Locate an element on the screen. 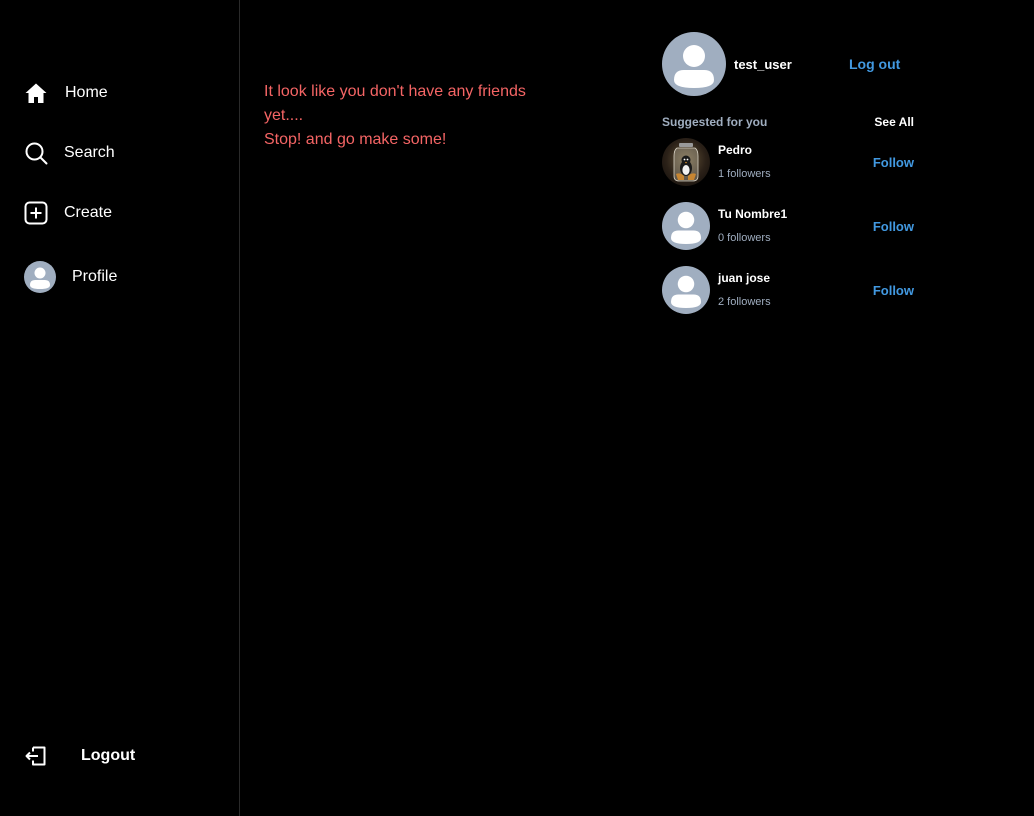 The height and width of the screenshot is (816, 1034). suggested-username: juan jose is located at coordinates (744, 278).